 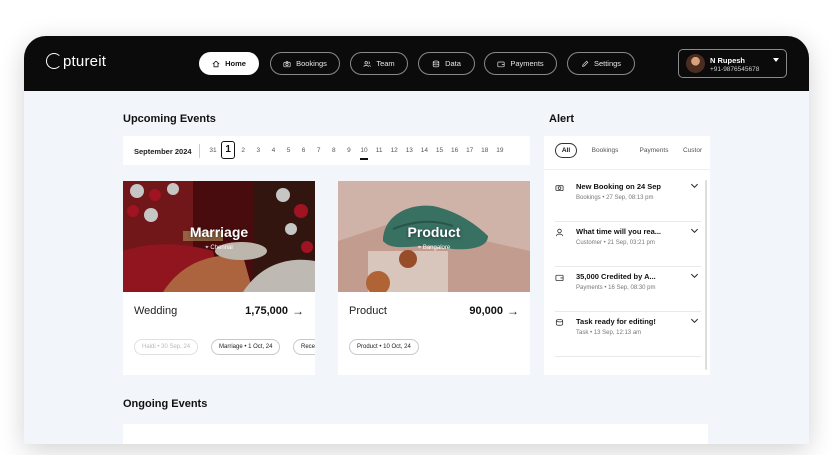 What do you see at coordinates (334, 150) in the screenshot?
I see `day-8: 8` at bounding box center [334, 150].